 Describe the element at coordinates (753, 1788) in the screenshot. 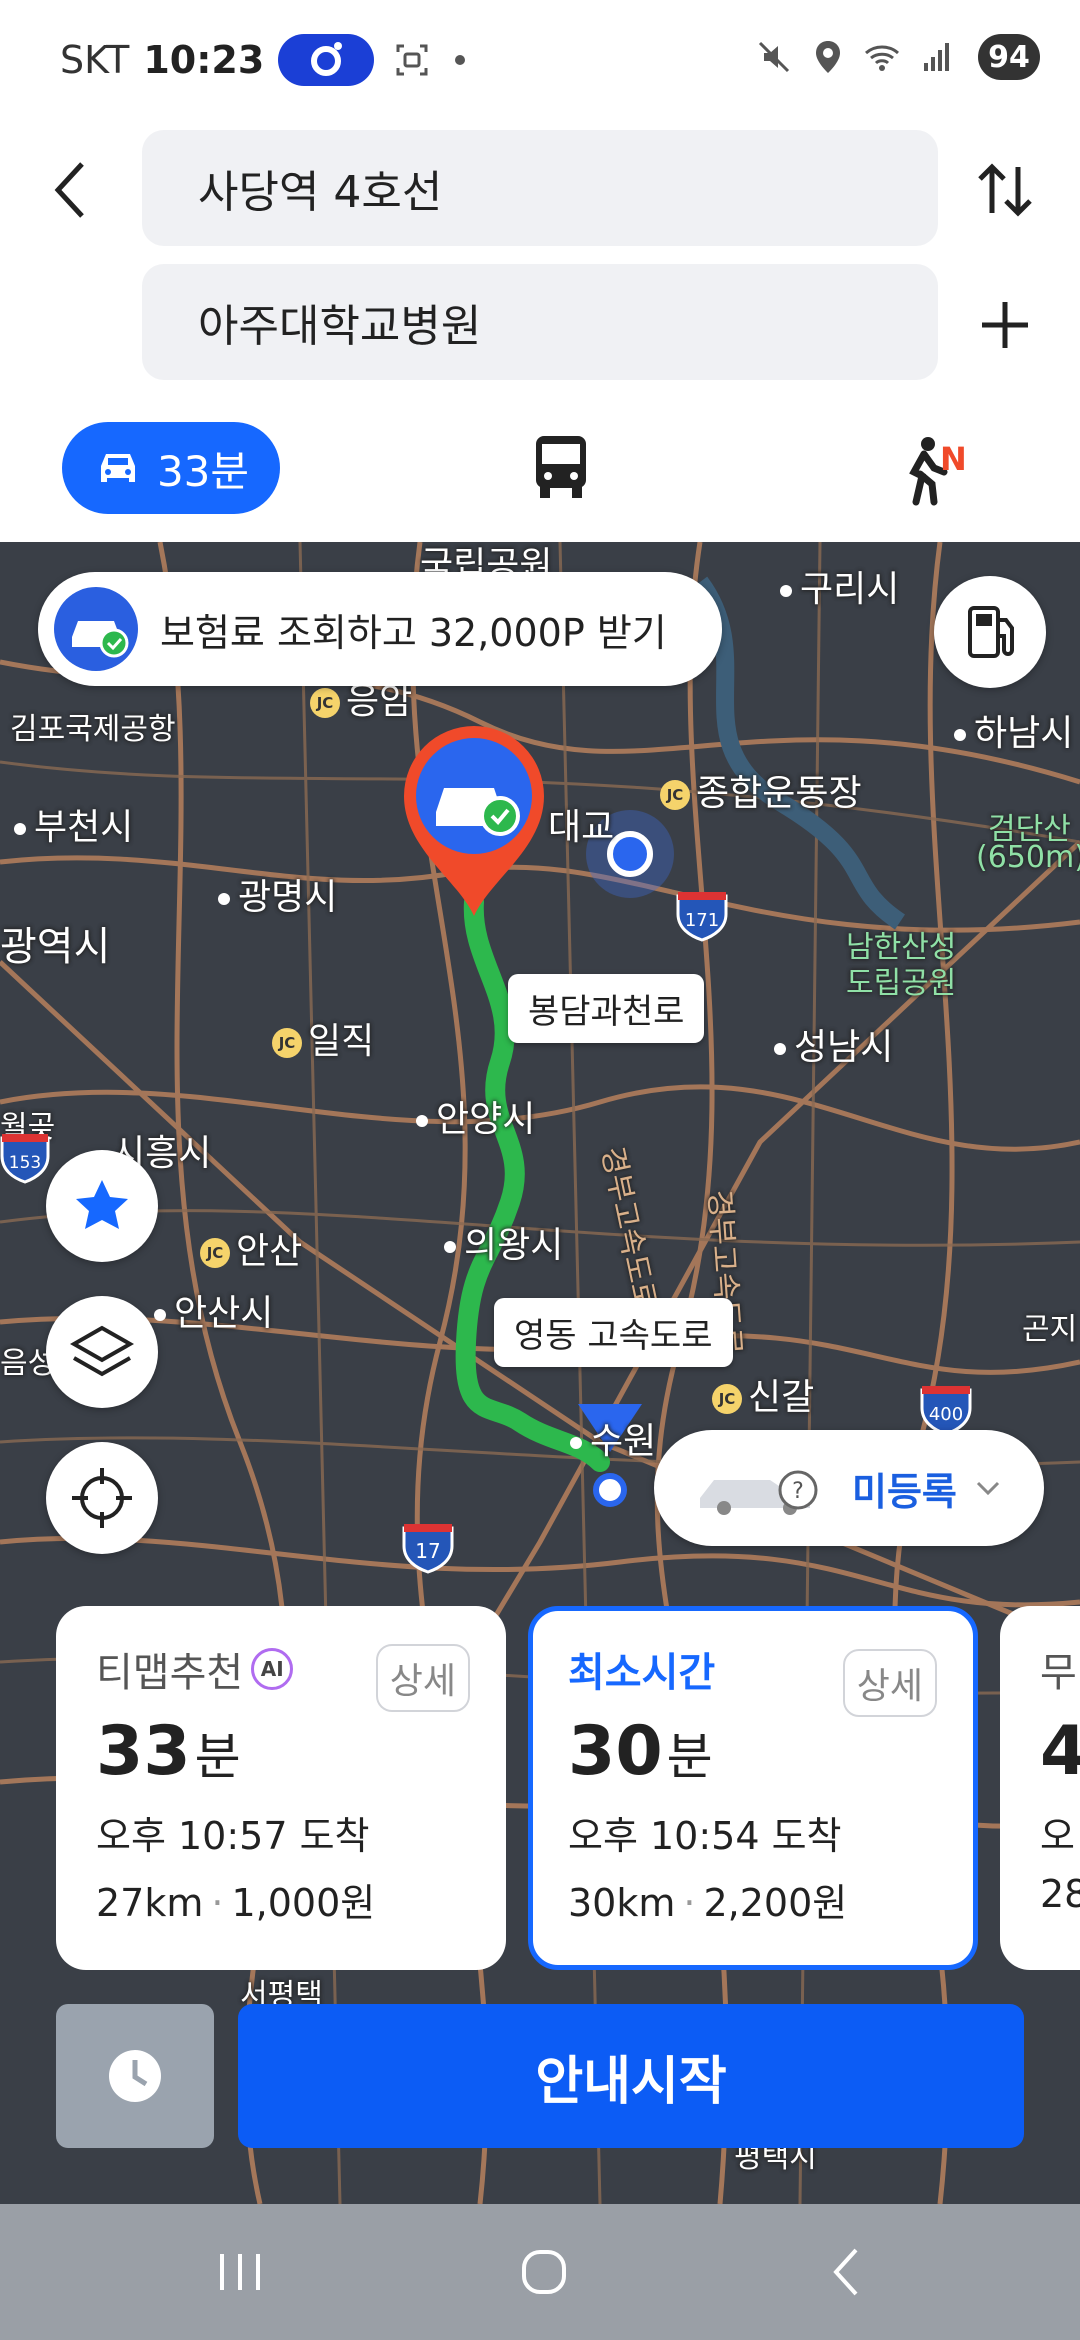

I see `route-card-fastest: 최소시간 상세 30분 오후 10:54 도착 30km · 2,200원` at that location.